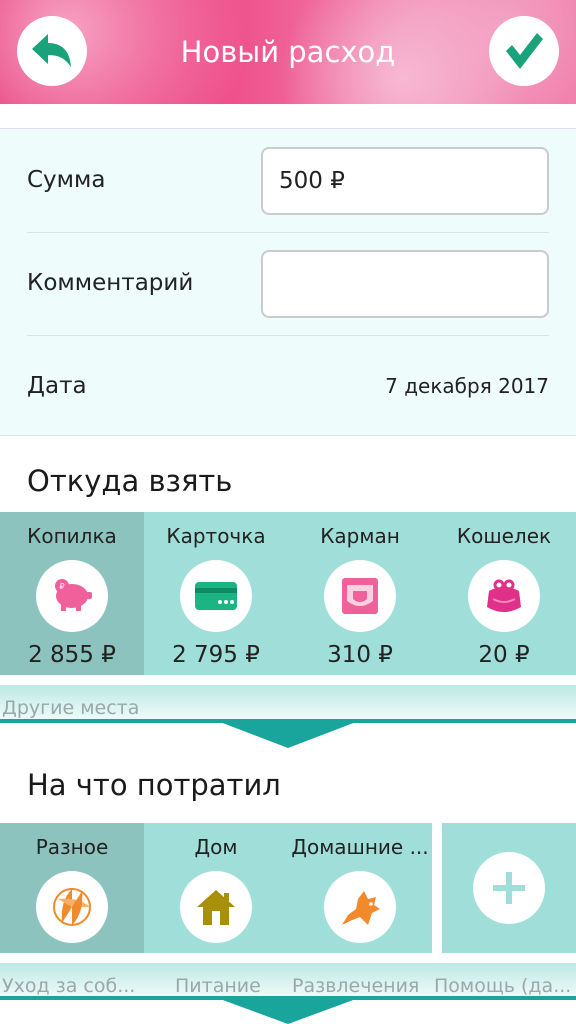 This screenshot has height=1024, width=576. I want to click on checkmark-icon, so click(524, 51).